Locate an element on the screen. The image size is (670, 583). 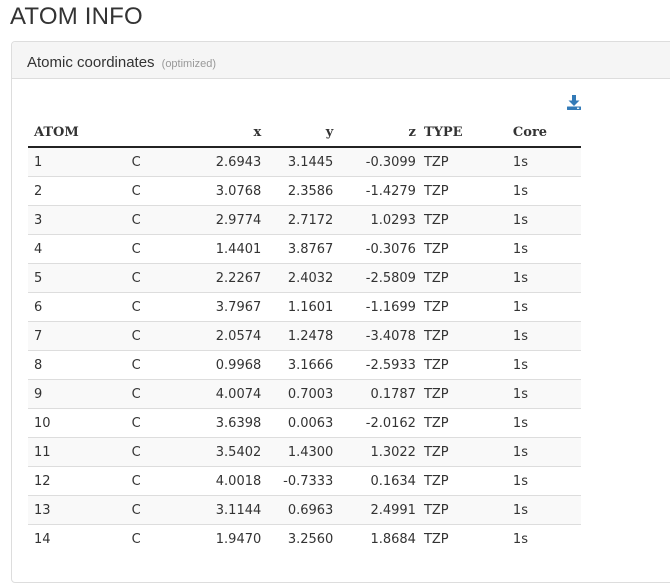
cell-y: 0.6963 is located at coordinates (301, 510).